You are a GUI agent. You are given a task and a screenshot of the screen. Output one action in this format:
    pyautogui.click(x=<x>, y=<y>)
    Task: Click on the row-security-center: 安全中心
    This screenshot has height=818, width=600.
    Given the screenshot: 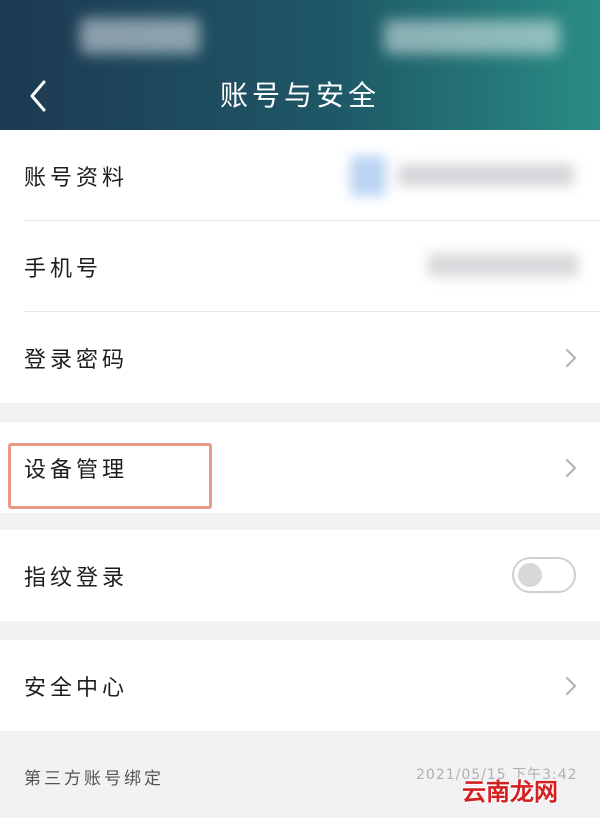 What is the action you would take?
    pyautogui.click(x=300, y=685)
    